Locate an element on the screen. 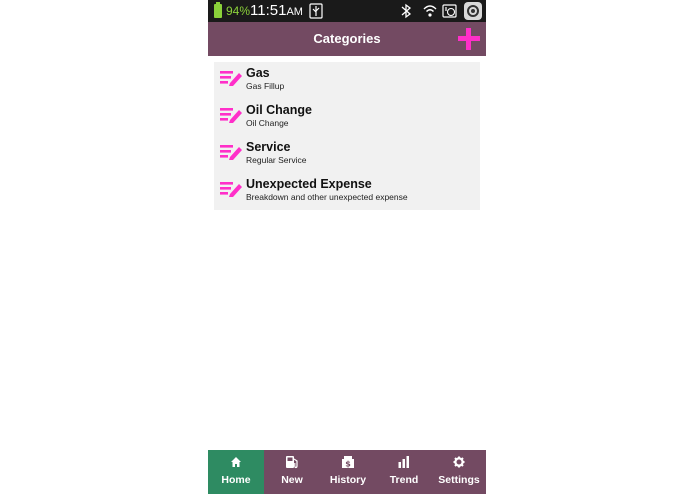 This screenshot has width=695, height=494. home-icon is located at coordinates (236, 462).